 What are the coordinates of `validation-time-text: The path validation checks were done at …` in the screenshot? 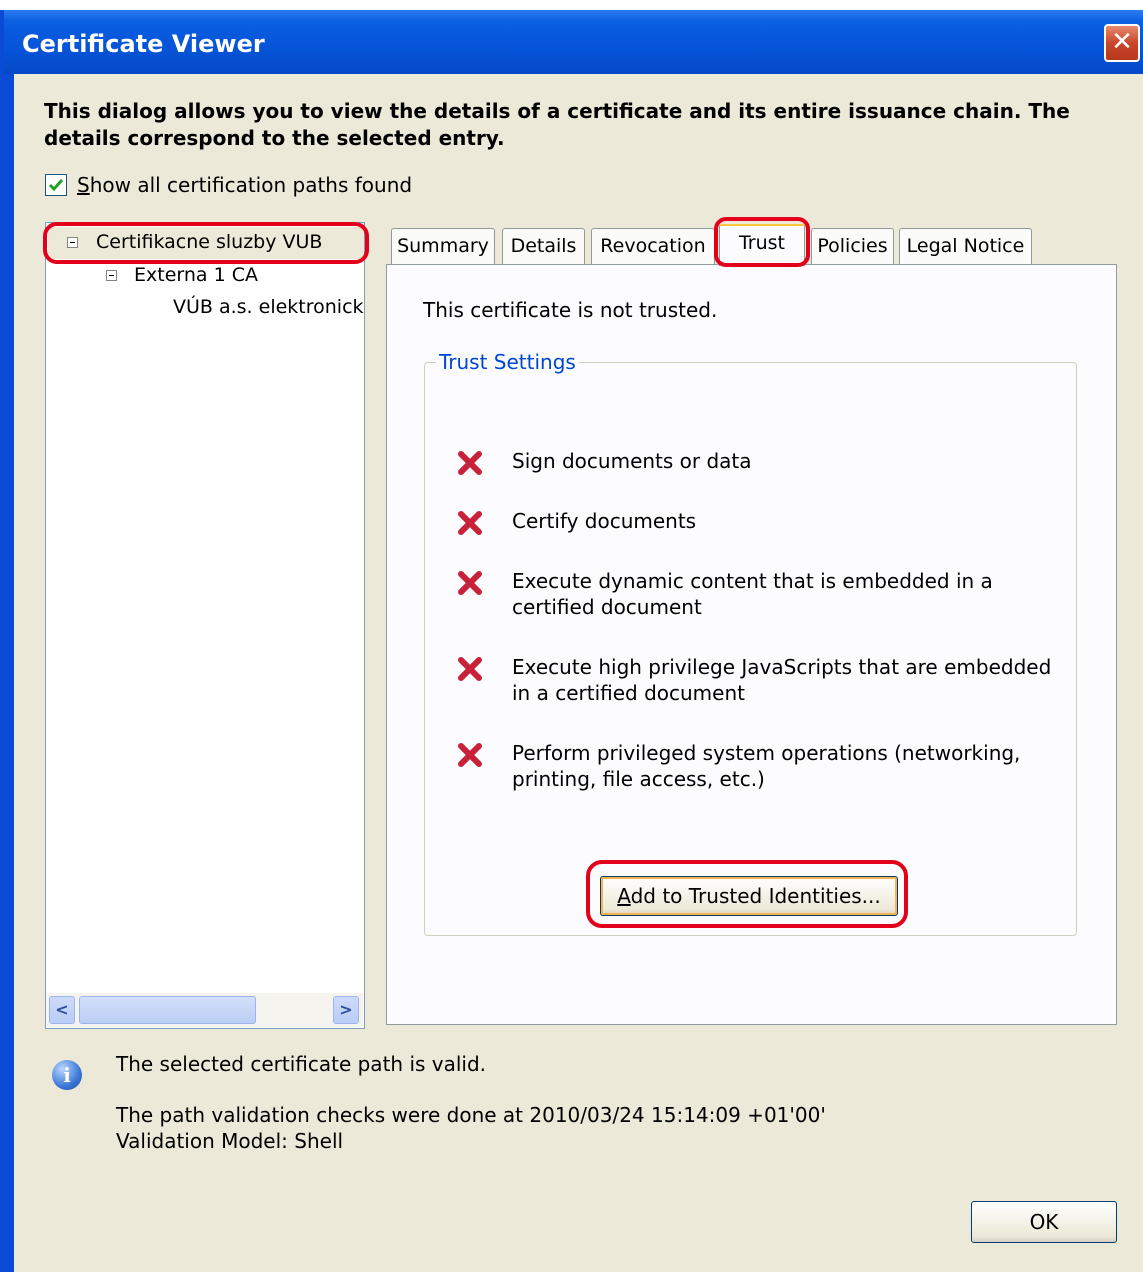 It's located at (471, 1115).